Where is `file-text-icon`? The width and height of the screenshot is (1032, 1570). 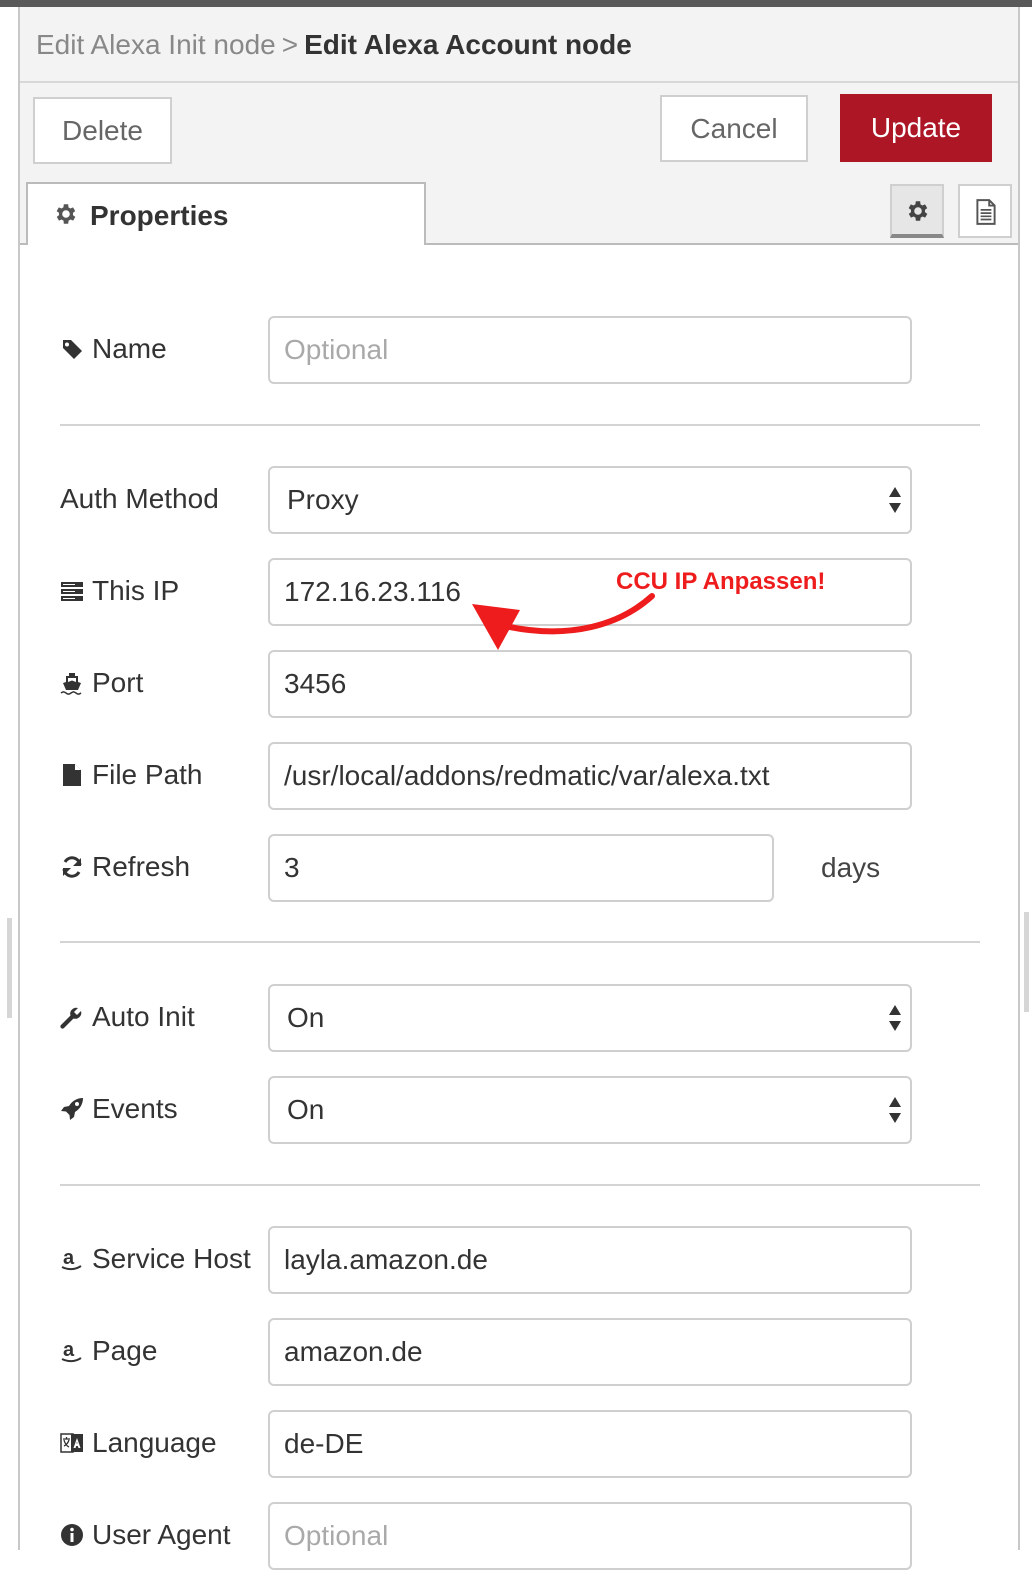 file-text-icon is located at coordinates (986, 212).